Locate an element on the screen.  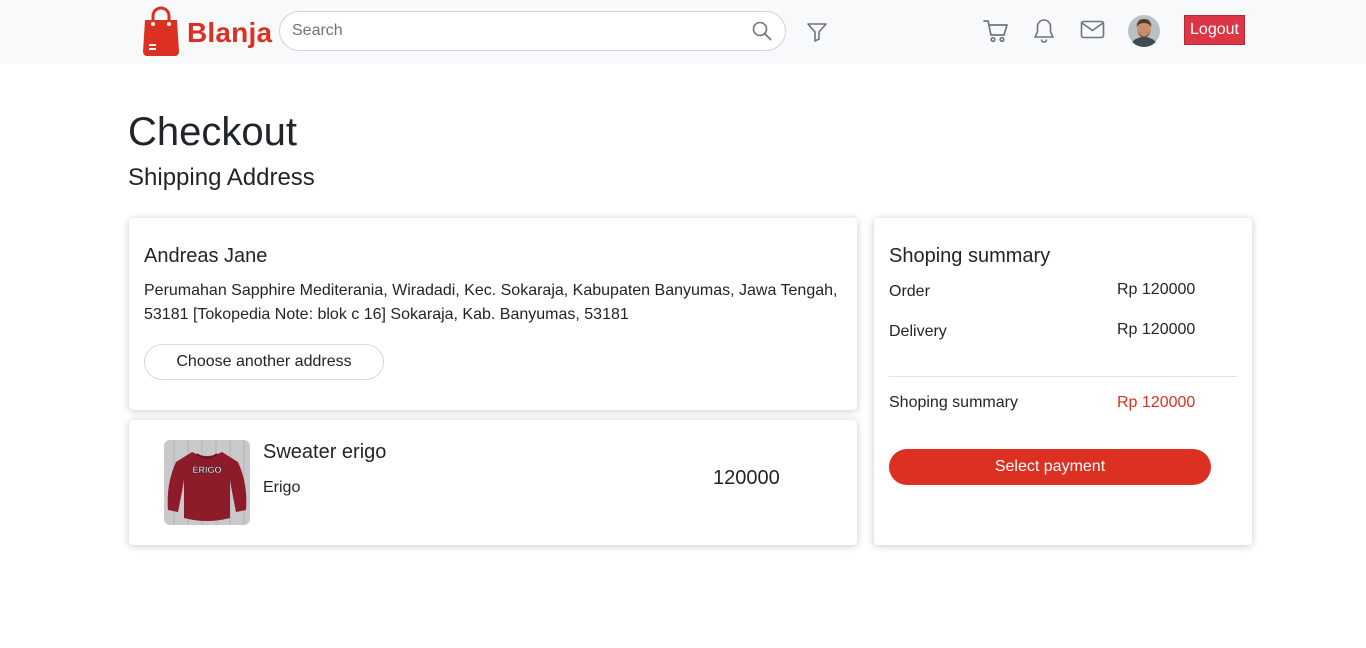
search-input is located at coordinates (517, 31).